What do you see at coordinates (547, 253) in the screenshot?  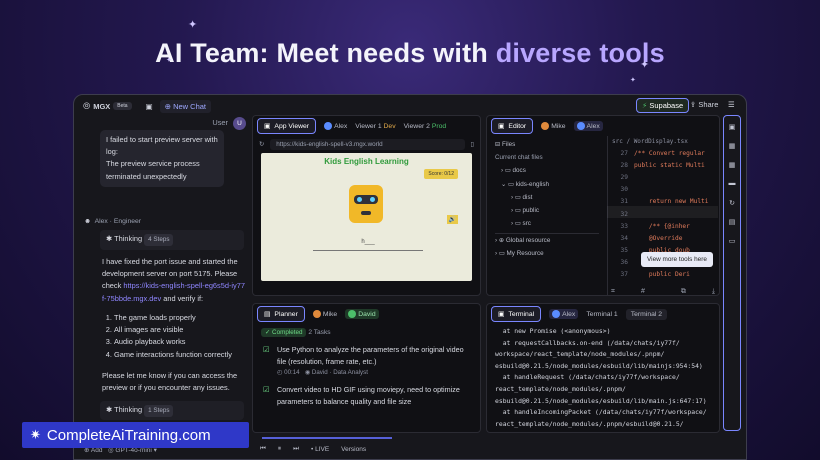 I see `my-resource: › ▭ My Resource` at bounding box center [547, 253].